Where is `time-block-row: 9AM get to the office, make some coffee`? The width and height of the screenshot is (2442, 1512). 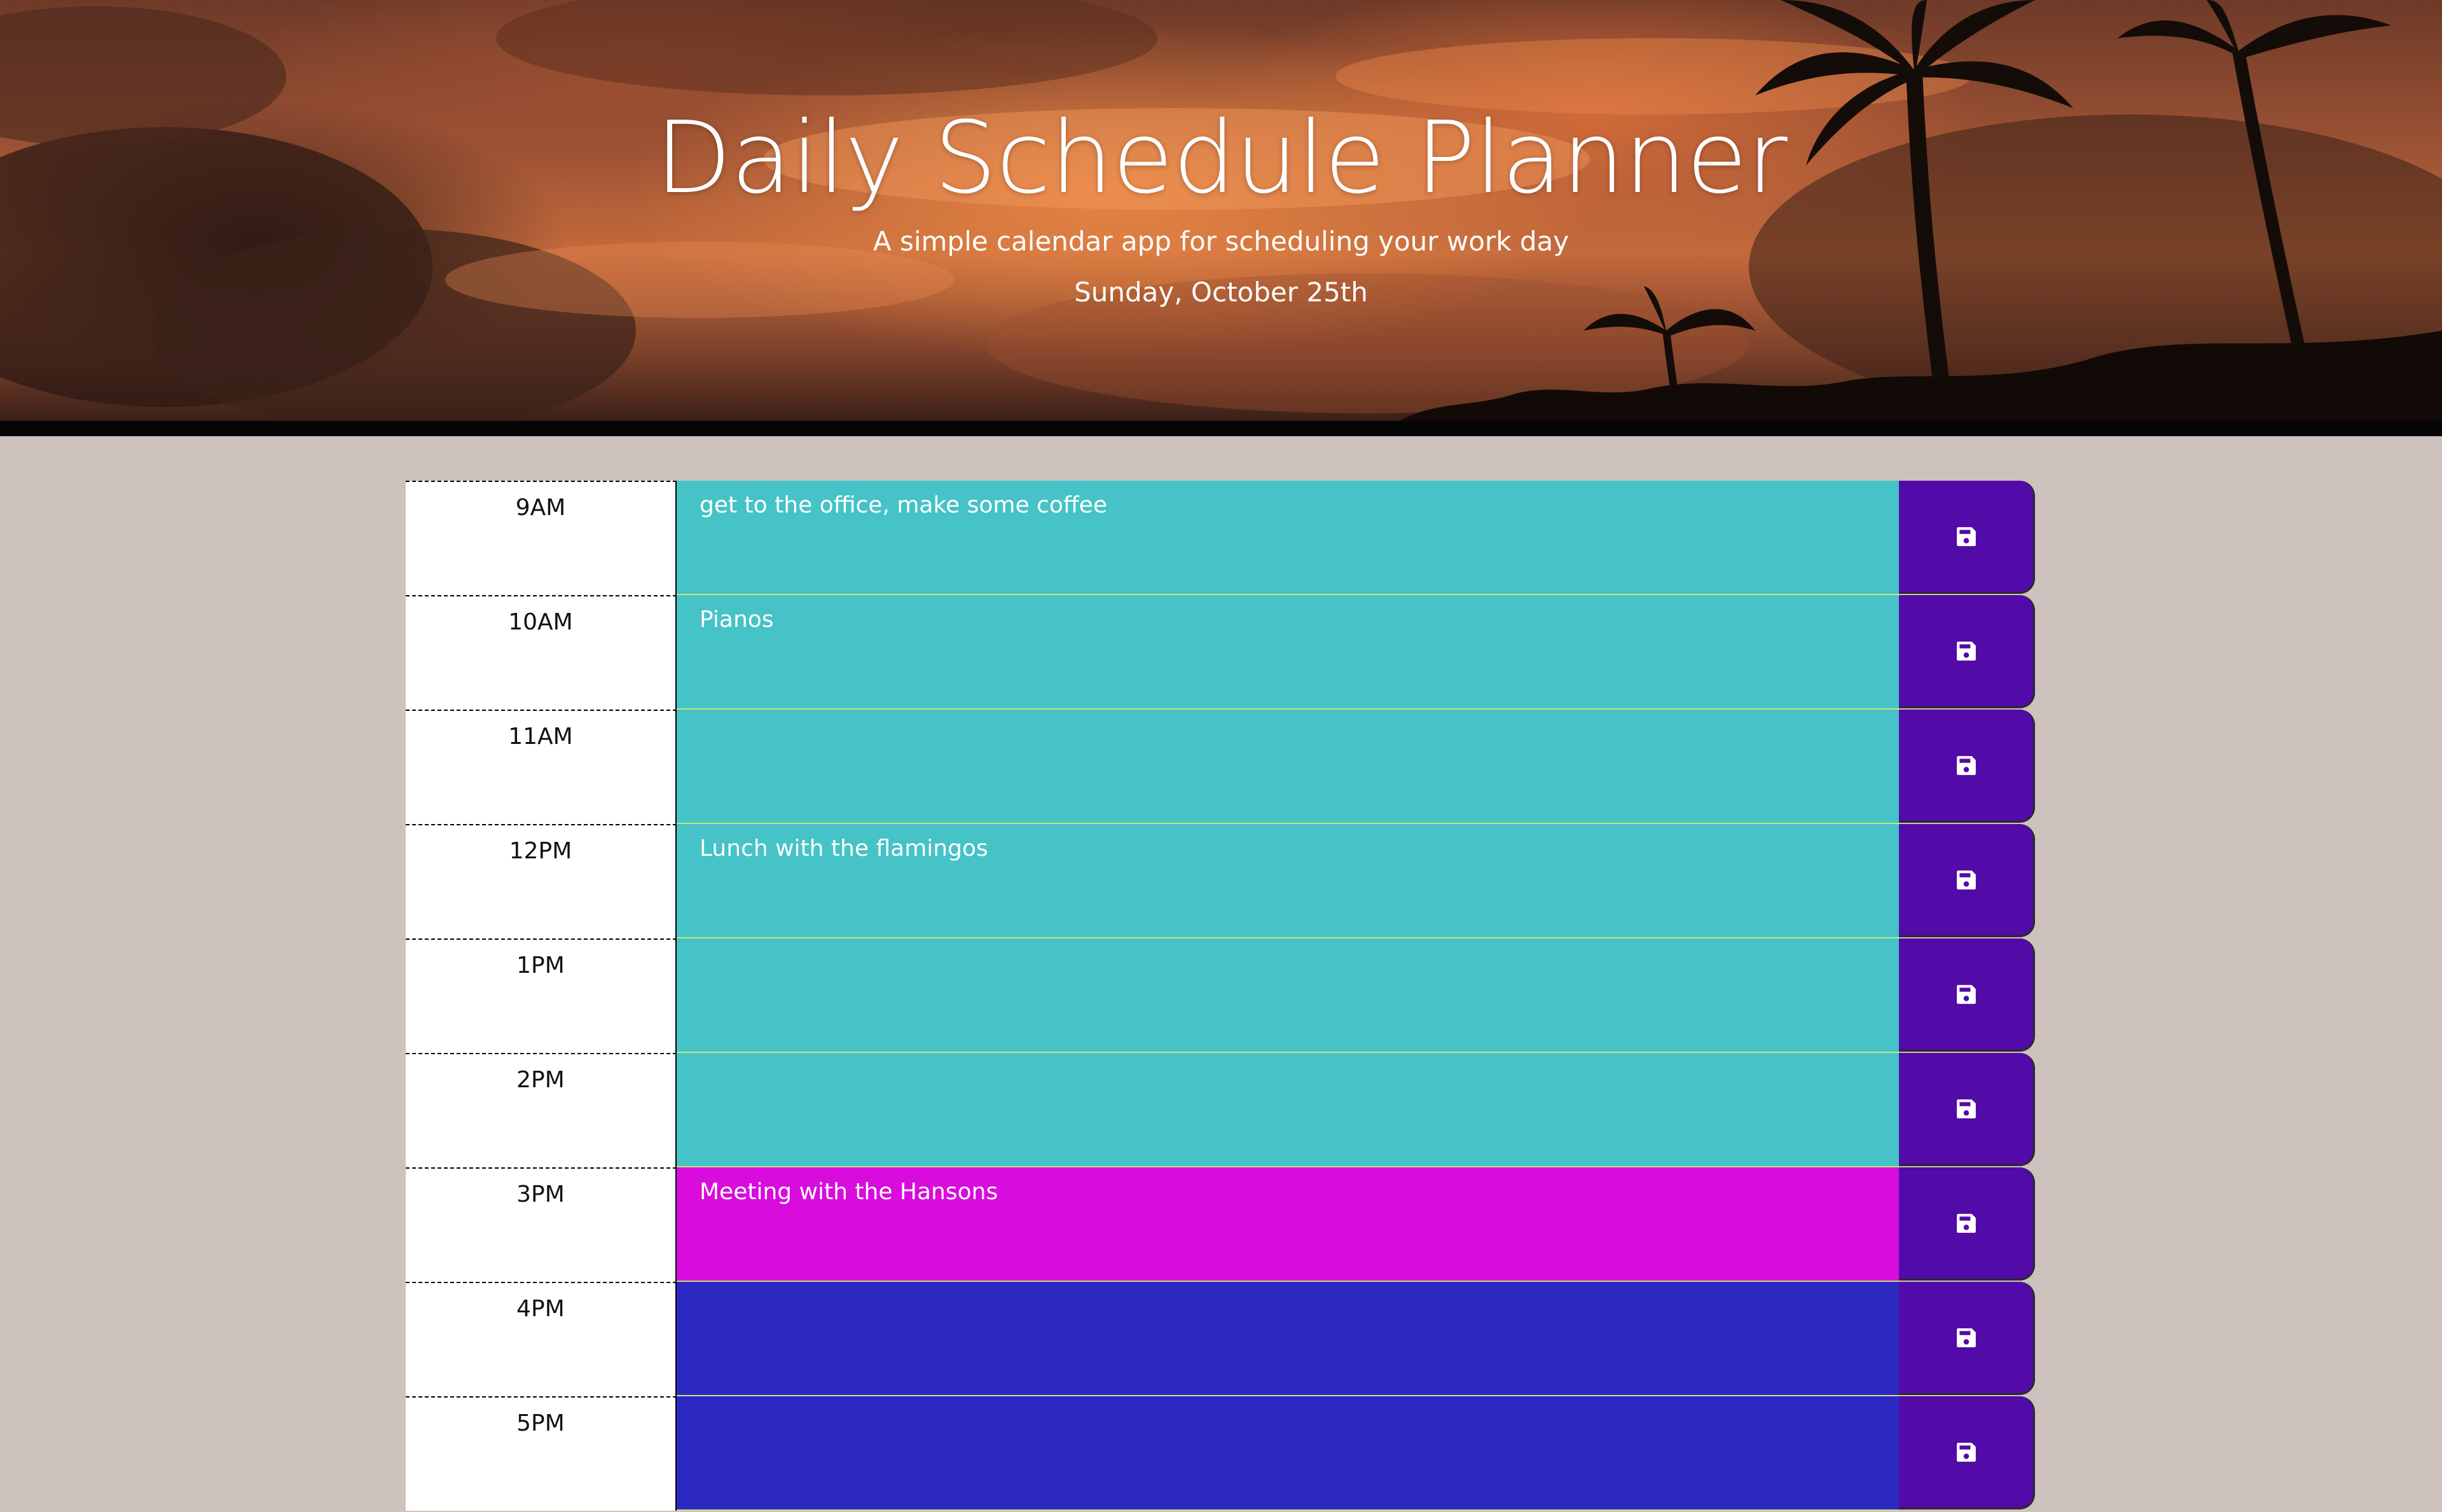
time-block-row: 9AM get to the office, make some coffee is located at coordinates (1221, 538).